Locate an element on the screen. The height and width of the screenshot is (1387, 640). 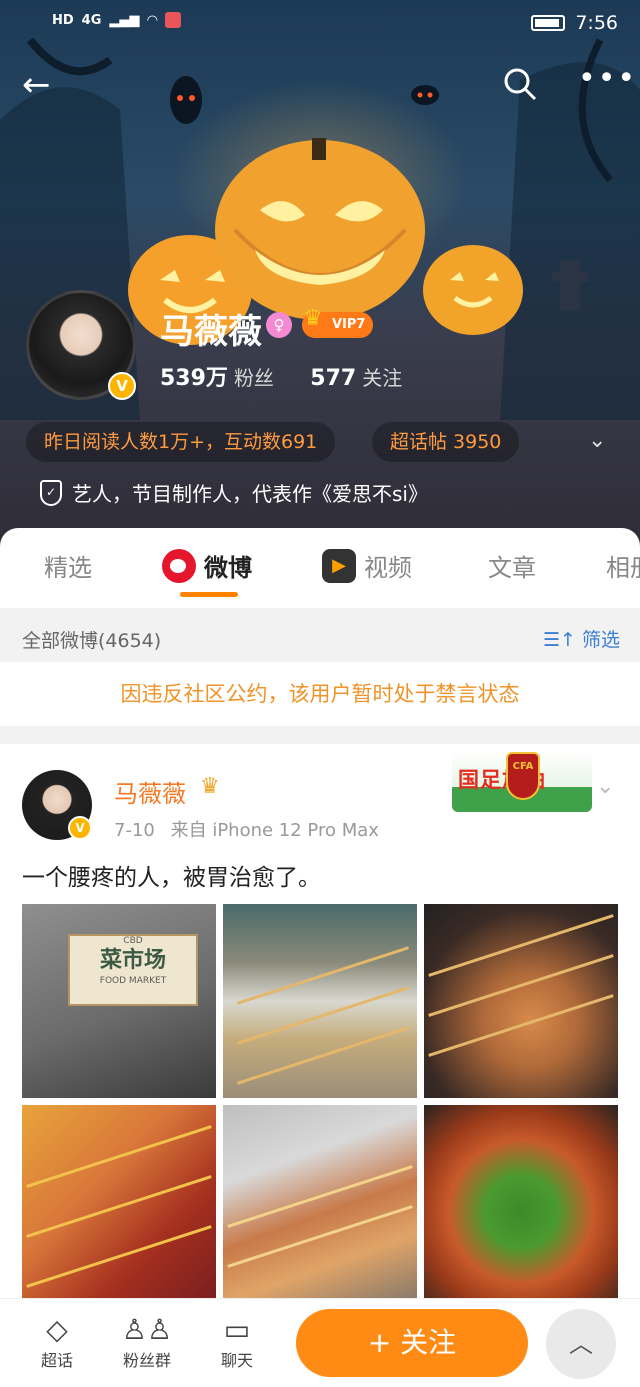
status-bar: HD 4G ▂▄▆ ◠ 7:56 is located at coordinates (320, 24).